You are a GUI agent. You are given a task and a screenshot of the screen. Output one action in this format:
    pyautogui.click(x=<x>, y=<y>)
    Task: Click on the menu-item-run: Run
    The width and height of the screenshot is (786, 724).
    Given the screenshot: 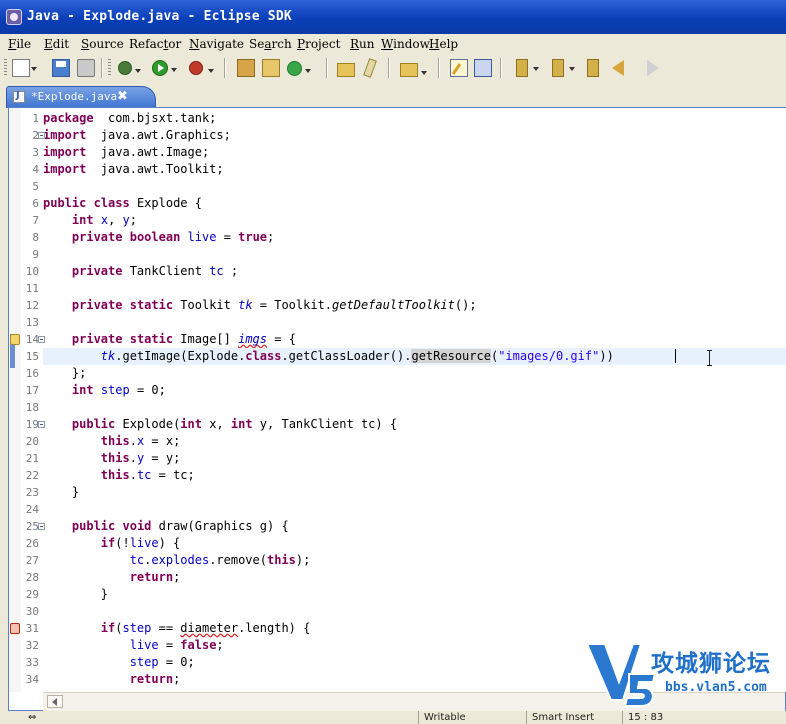 What is the action you would take?
    pyautogui.click(x=362, y=44)
    